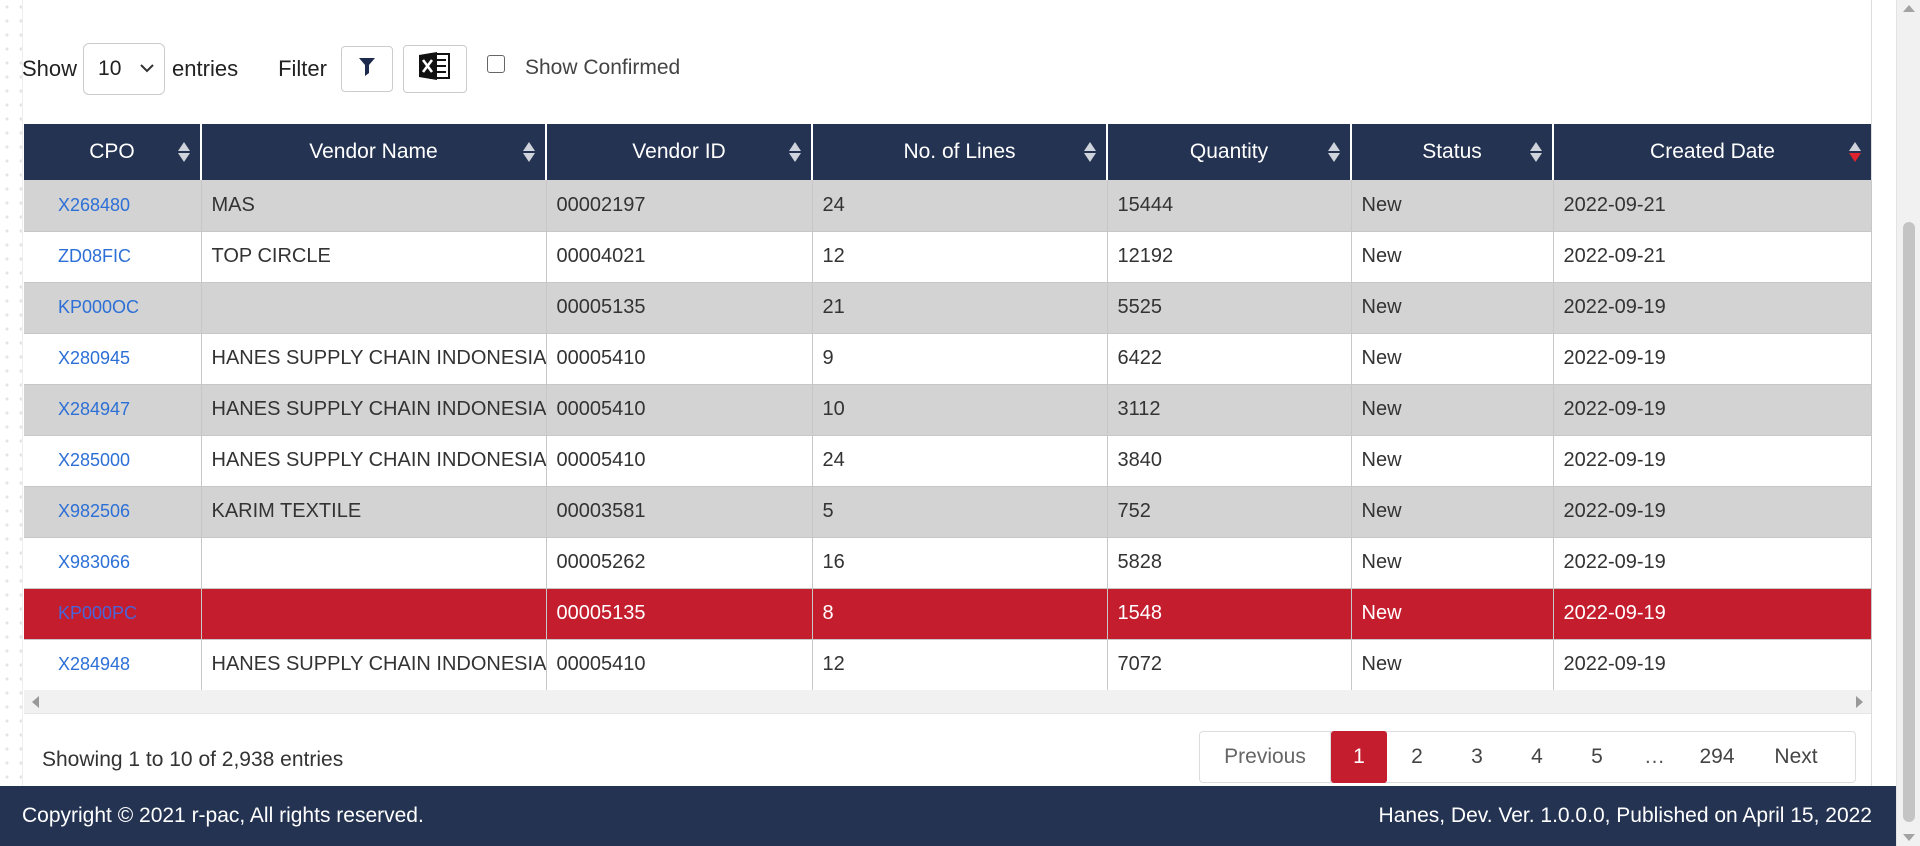 The height and width of the screenshot is (846, 1920). I want to click on column-header-vendor-name: Vendor Name, so click(374, 152).